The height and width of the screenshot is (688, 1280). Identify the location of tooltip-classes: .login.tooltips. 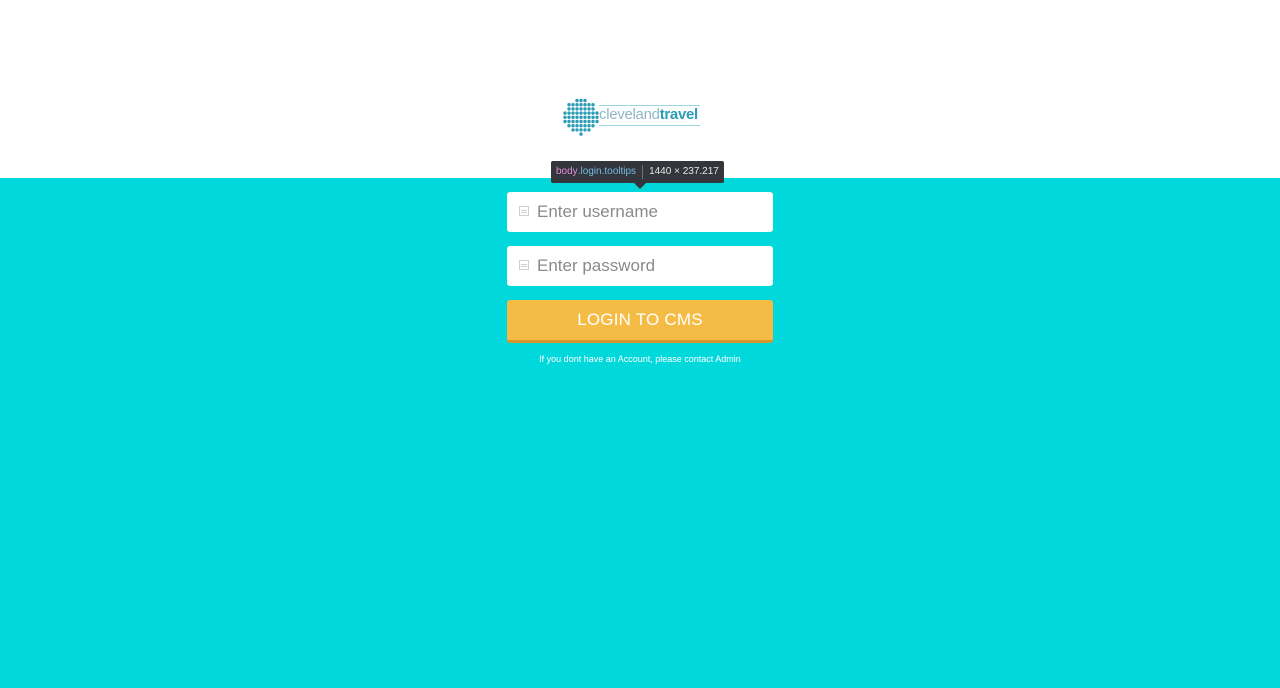
(607, 171).